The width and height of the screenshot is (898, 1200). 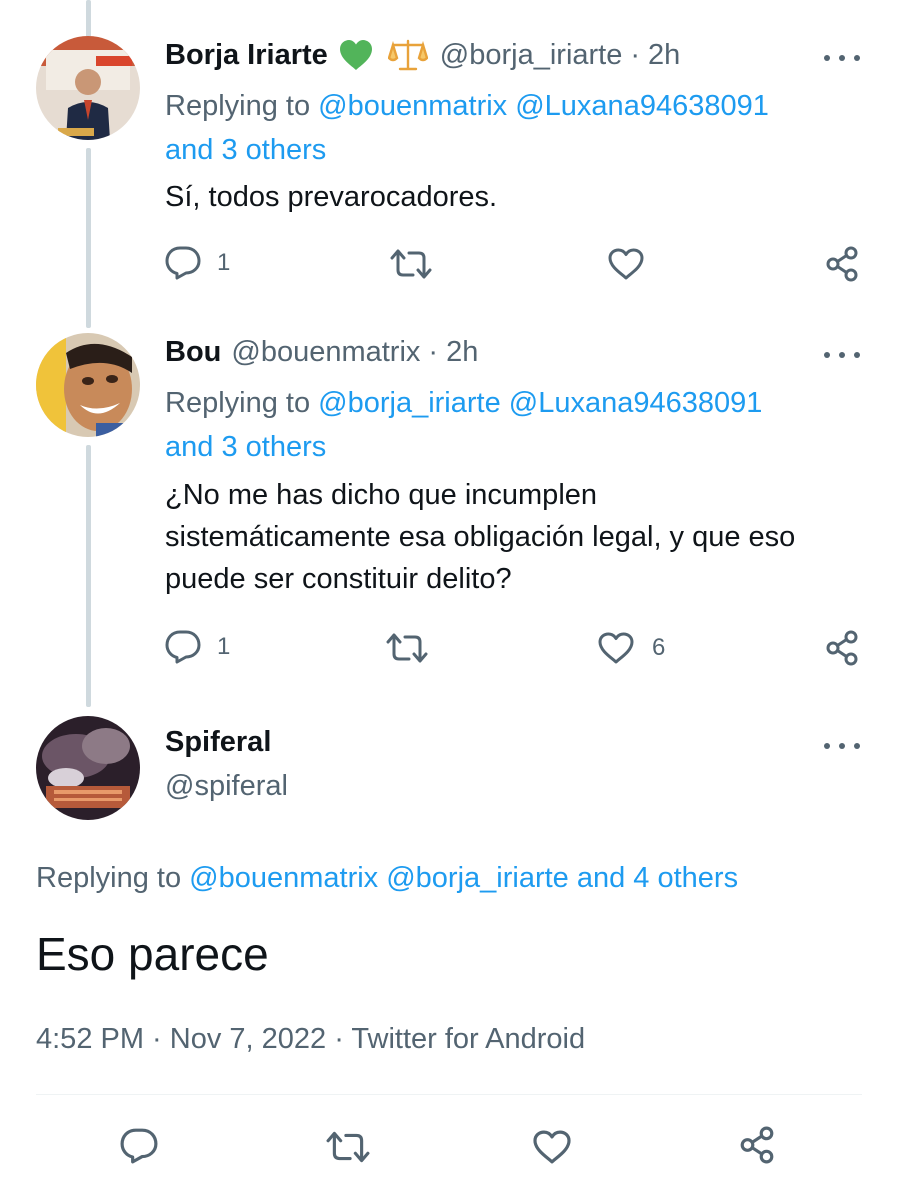 I want to click on scales-icon, so click(x=407, y=55).